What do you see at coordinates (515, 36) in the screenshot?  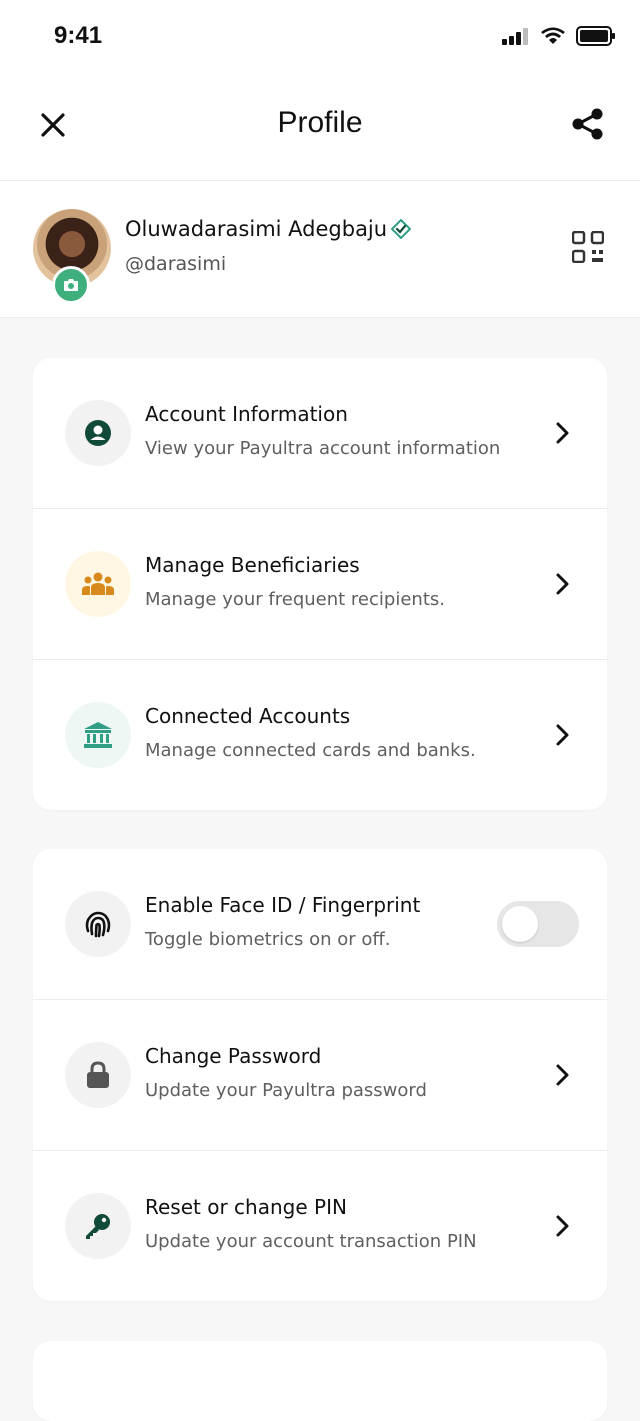 I see `cellular-signal-icon` at bounding box center [515, 36].